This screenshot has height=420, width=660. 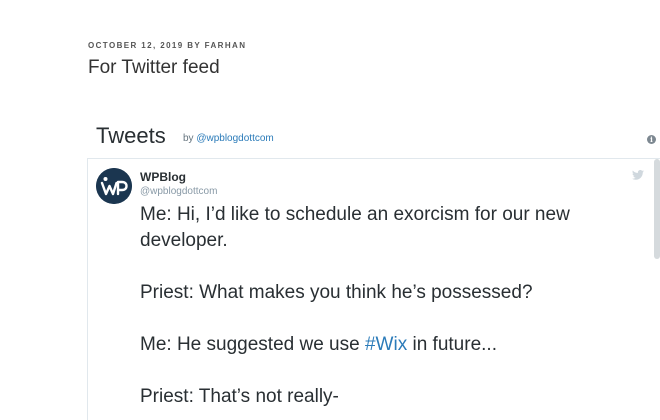 I want to click on tweet-author-handle: @wpblogdottcom, so click(x=178, y=191).